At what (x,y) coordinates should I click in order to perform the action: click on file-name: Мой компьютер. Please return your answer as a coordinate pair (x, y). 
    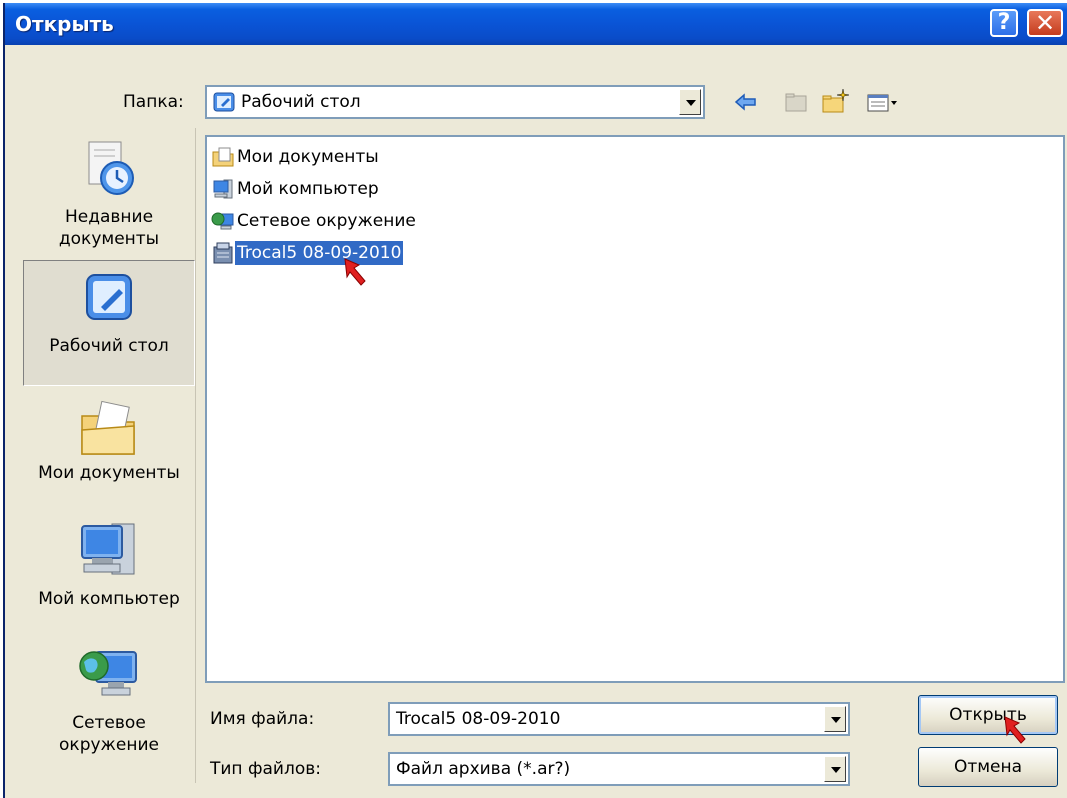
    Looking at the image, I should click on (308, 189).